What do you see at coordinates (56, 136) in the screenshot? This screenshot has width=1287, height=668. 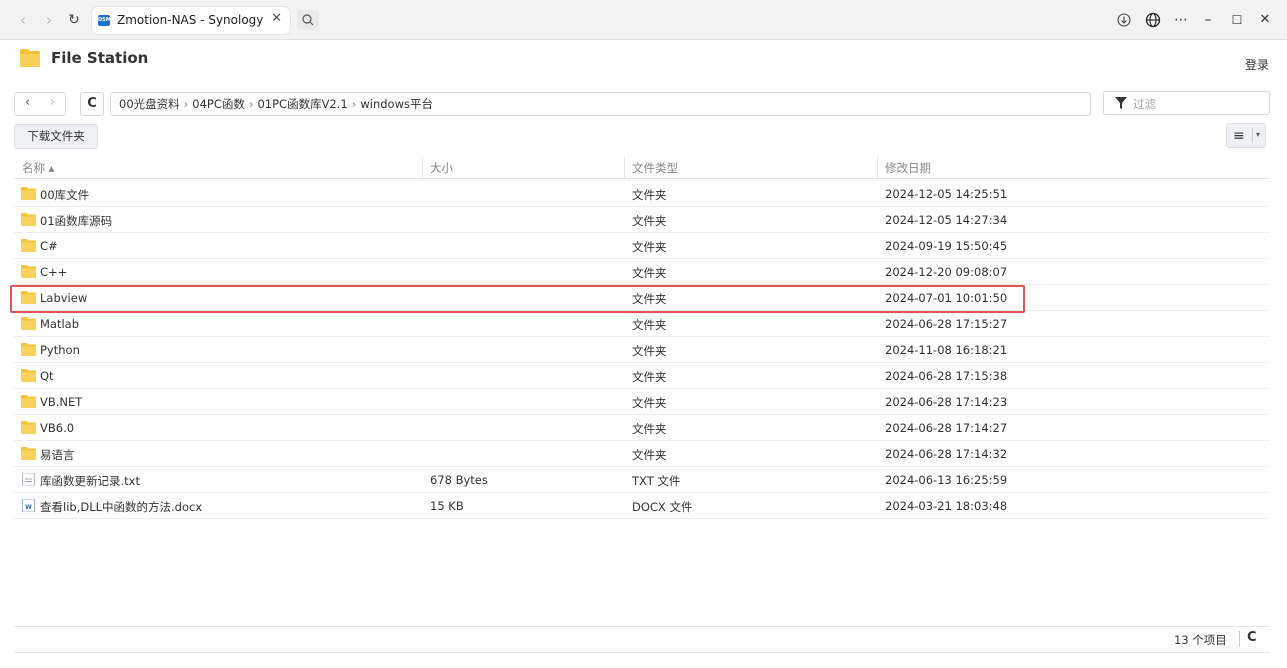 I see `download-folder-button: 下载文件夹` at bounding box center [56, 136].